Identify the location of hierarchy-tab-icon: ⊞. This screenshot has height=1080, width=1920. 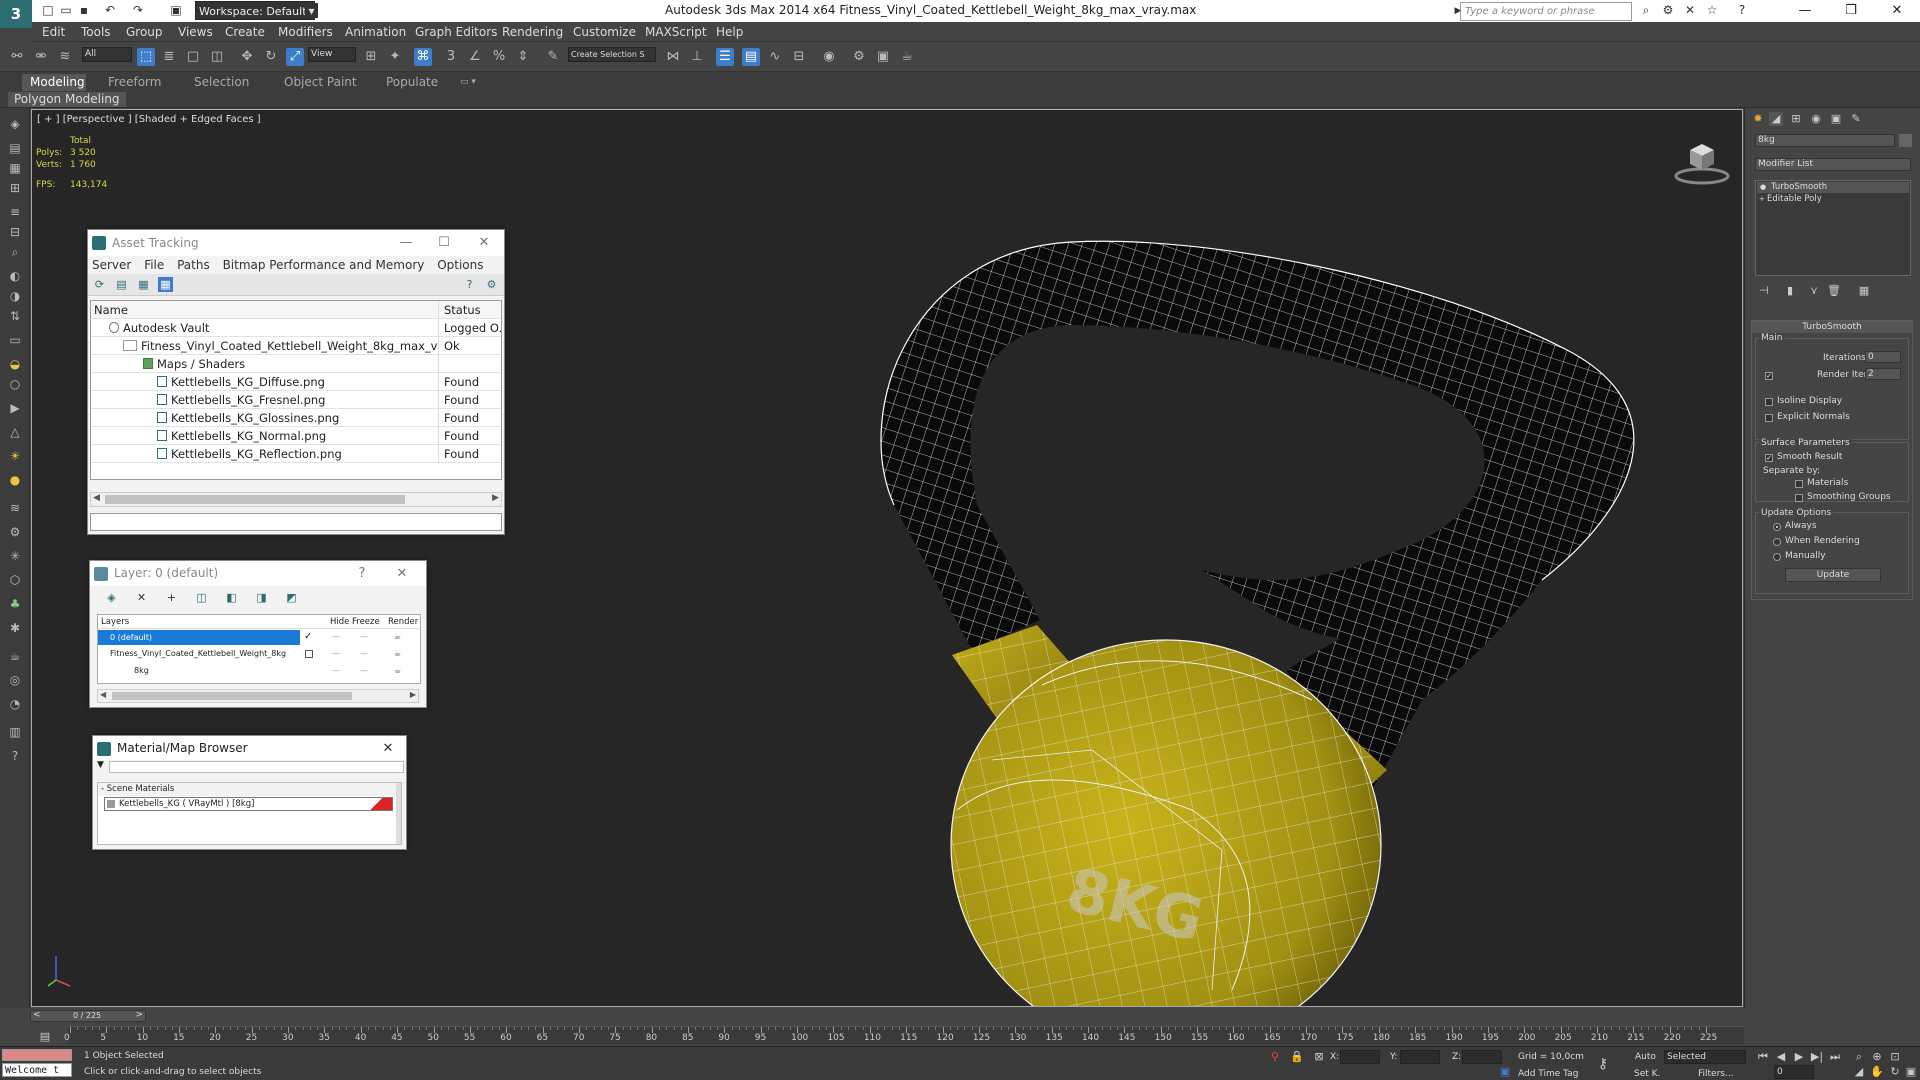
(1796, 119).